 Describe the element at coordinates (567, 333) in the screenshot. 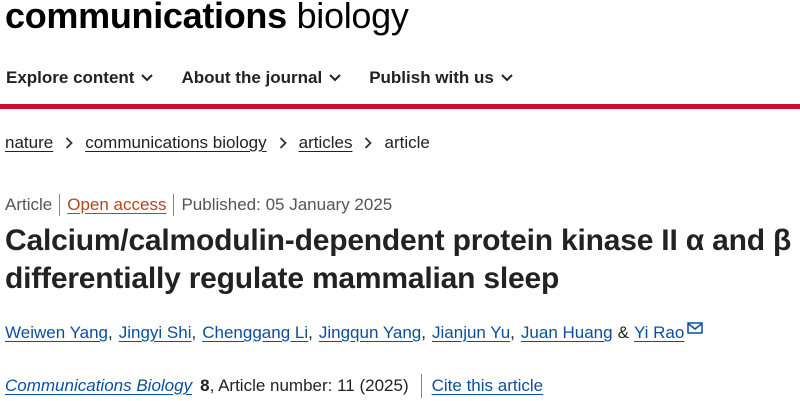

I see `author-link: Juan Huang` at that location.